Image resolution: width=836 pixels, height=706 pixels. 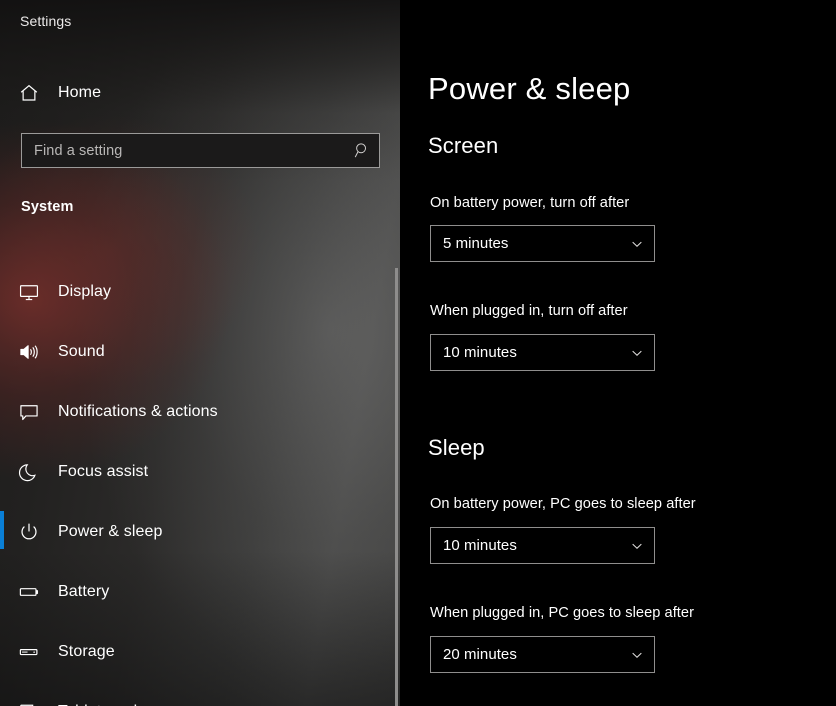 I want to click on sidebar-item-label: Sound, so click(x=81, y=351).